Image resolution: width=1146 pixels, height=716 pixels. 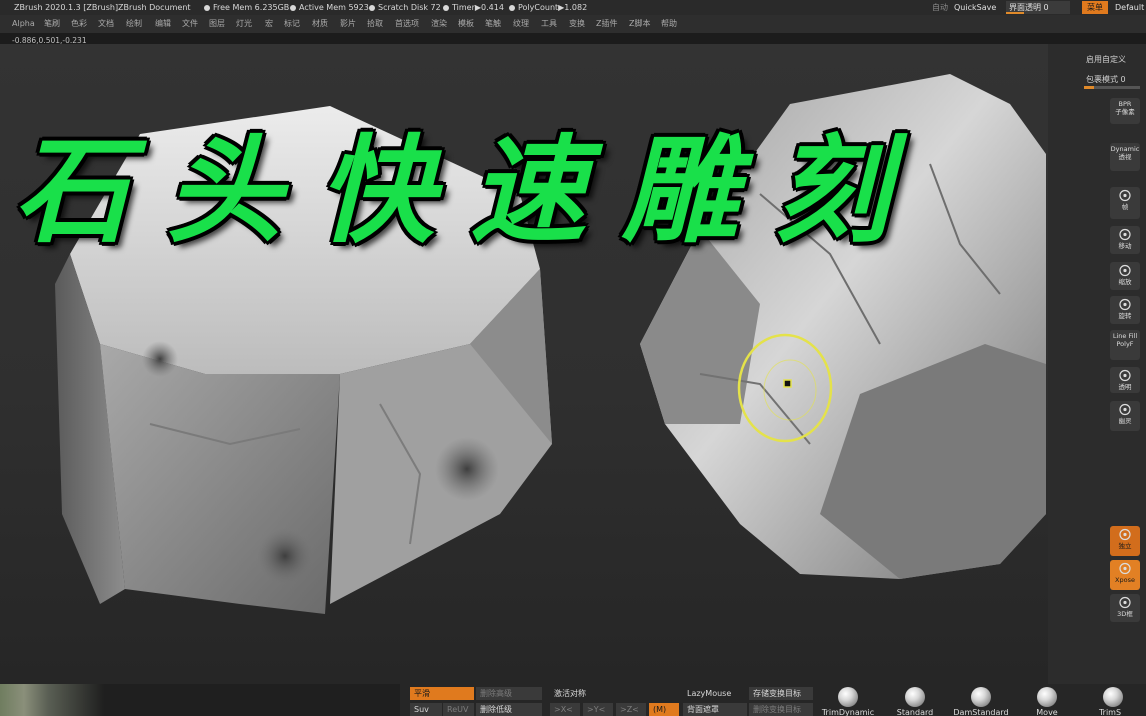 I want to click on quicksave-button: QuickSave, so click(x=975, y=7).